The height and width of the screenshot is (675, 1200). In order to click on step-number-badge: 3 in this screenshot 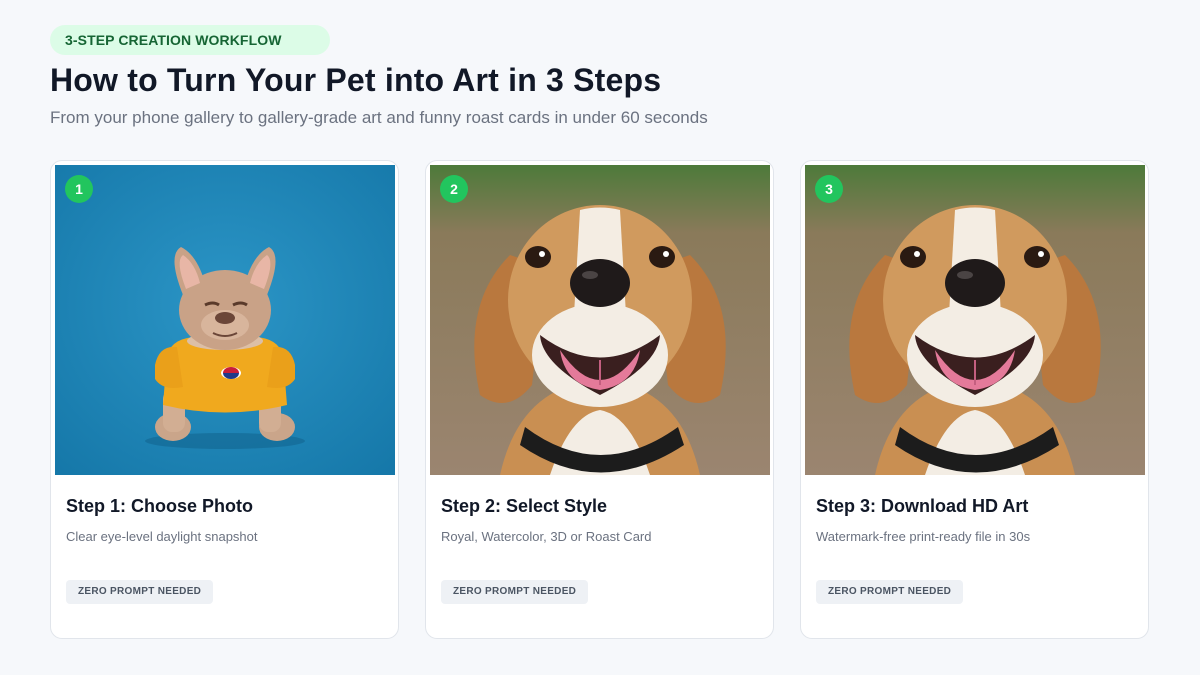, I will do `click(829, 189)`.